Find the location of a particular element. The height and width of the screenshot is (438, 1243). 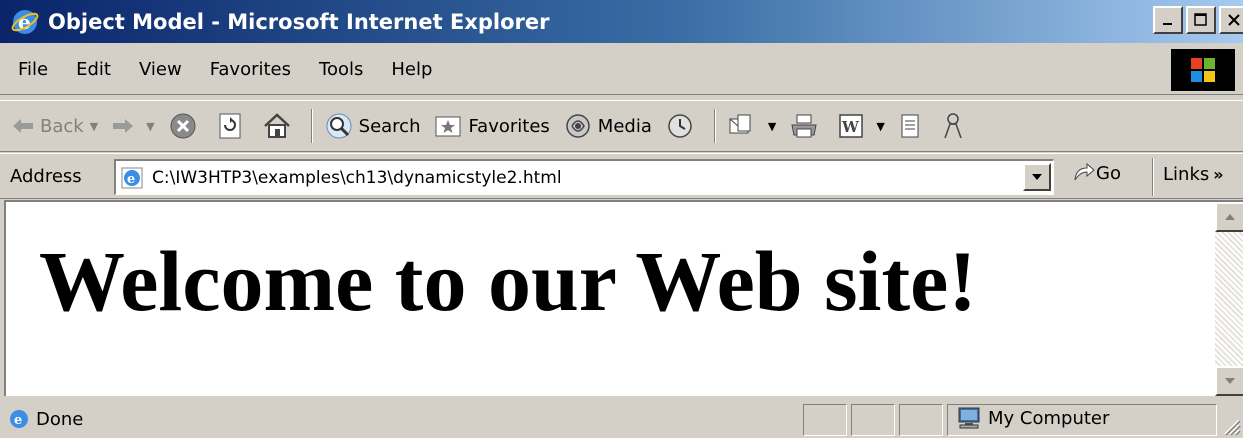

address-dropdown-button is located at coordinates (1037, 177).